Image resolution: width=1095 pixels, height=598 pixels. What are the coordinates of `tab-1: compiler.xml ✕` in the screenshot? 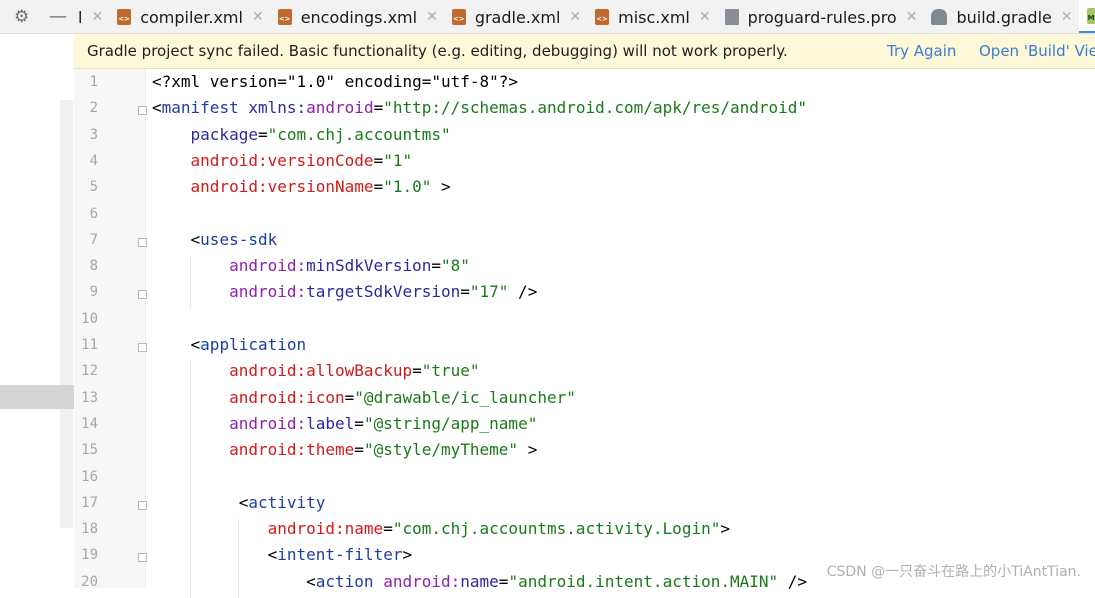 It's located at (189, 16).